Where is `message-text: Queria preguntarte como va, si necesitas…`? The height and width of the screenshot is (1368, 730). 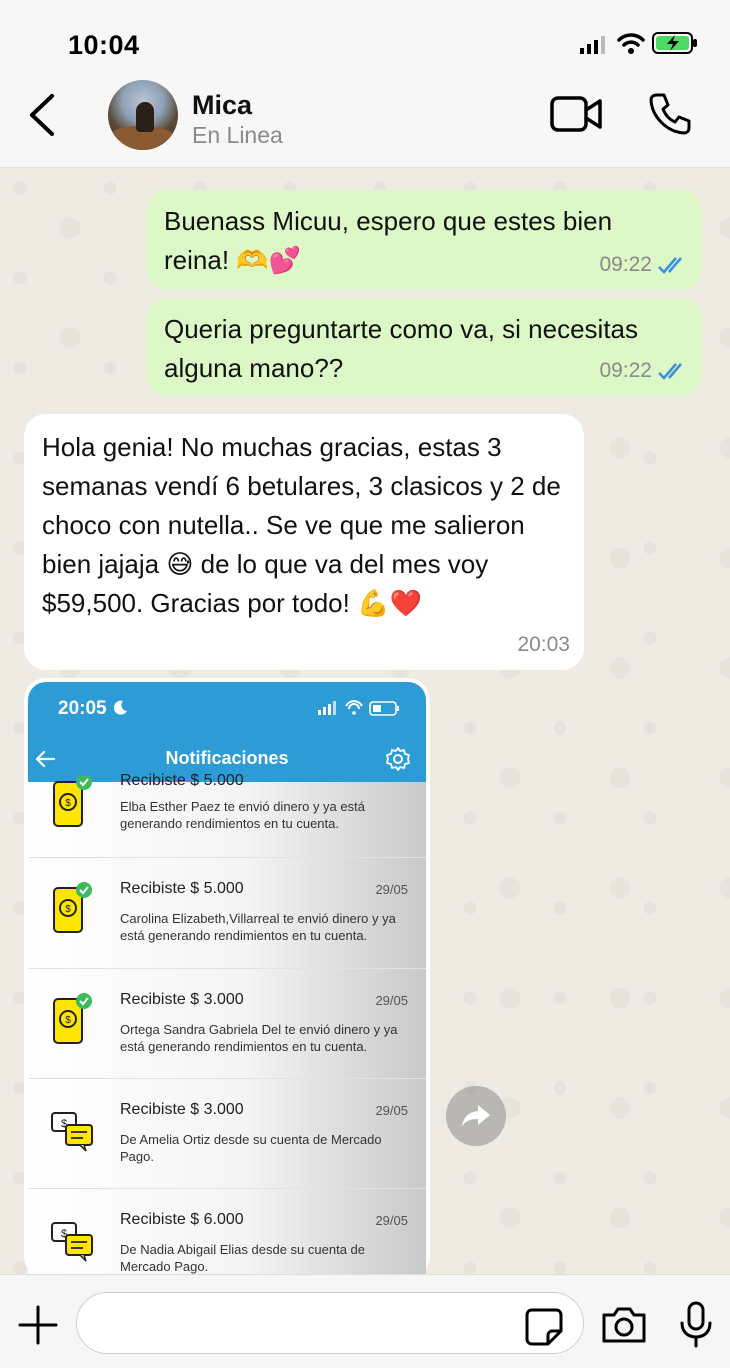 message-text: Queria preguntarte como va, si necesitas… is located at coordinates (401, 348).